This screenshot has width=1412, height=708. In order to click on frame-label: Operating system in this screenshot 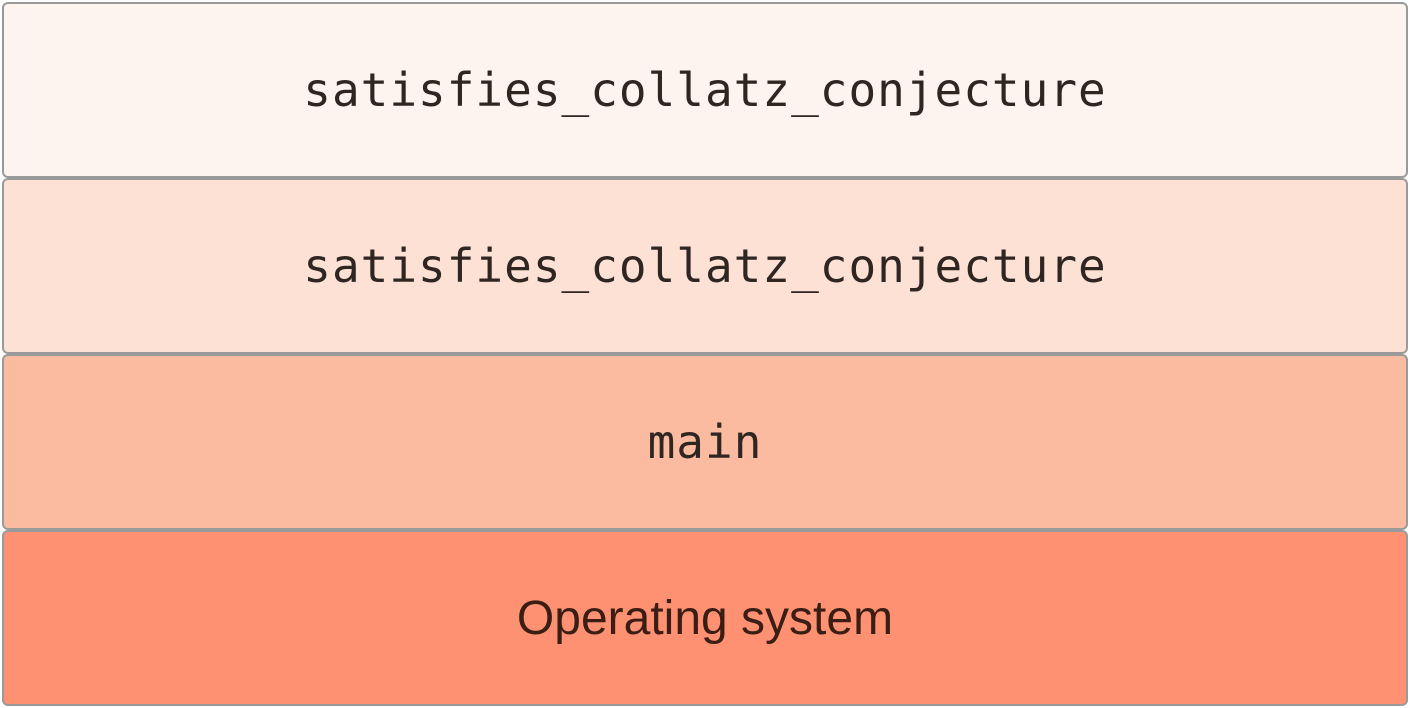, I will do `click(705, 618)`.